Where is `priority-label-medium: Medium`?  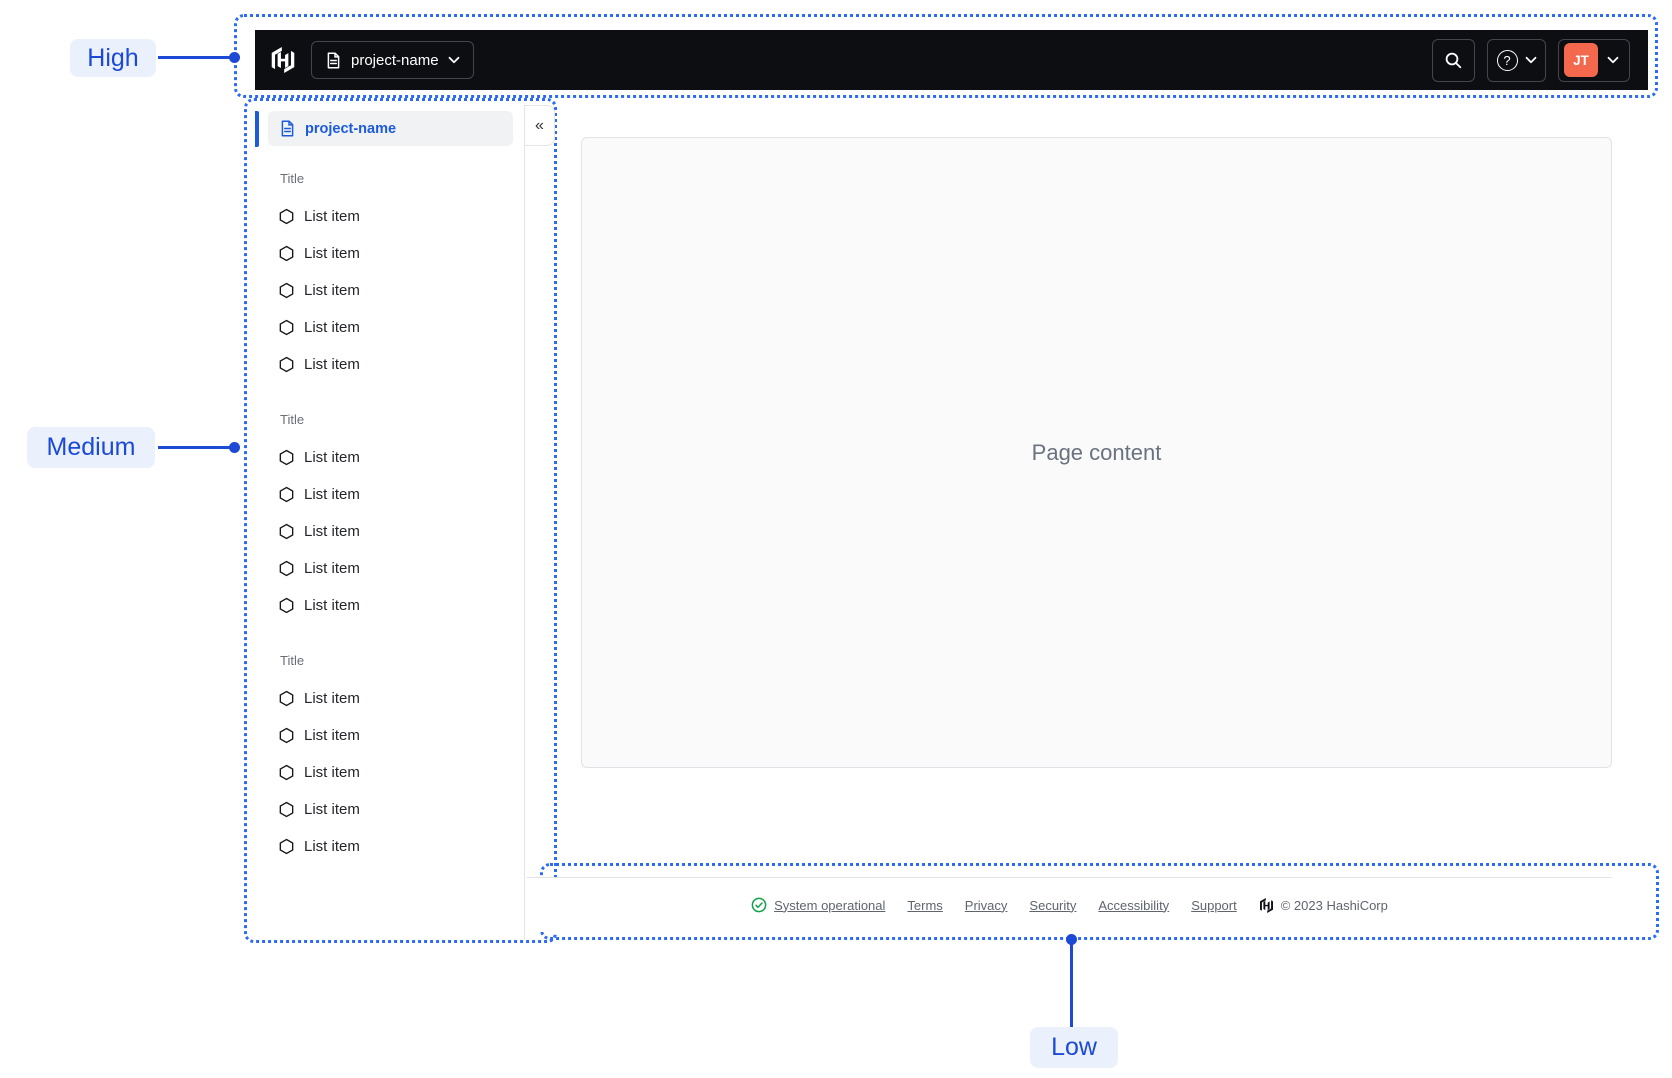 priority-label-medium: Medium is located at coordinates (91, 447).